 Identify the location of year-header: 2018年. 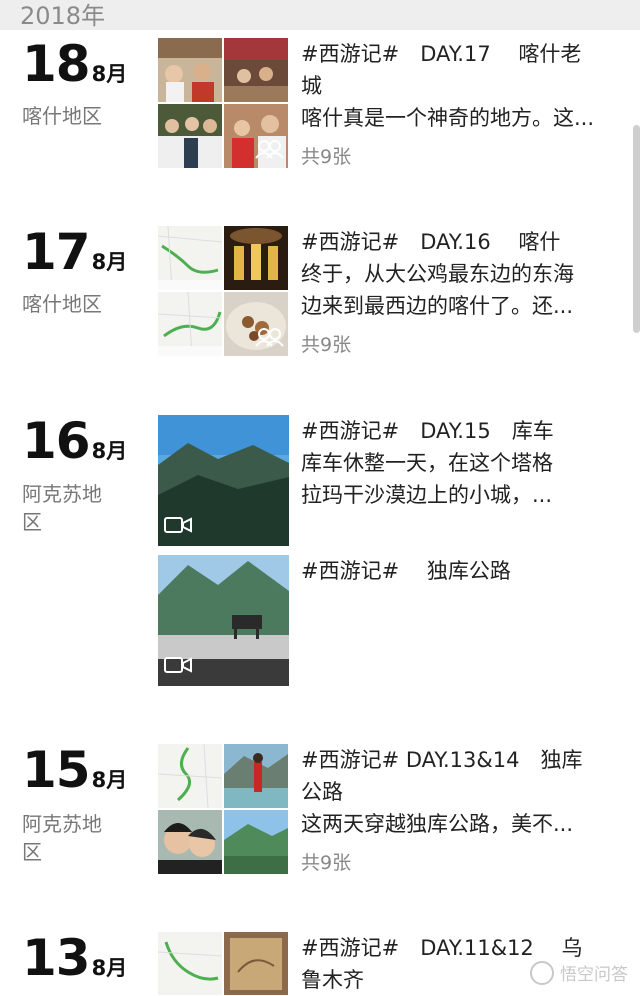
(320, 15).